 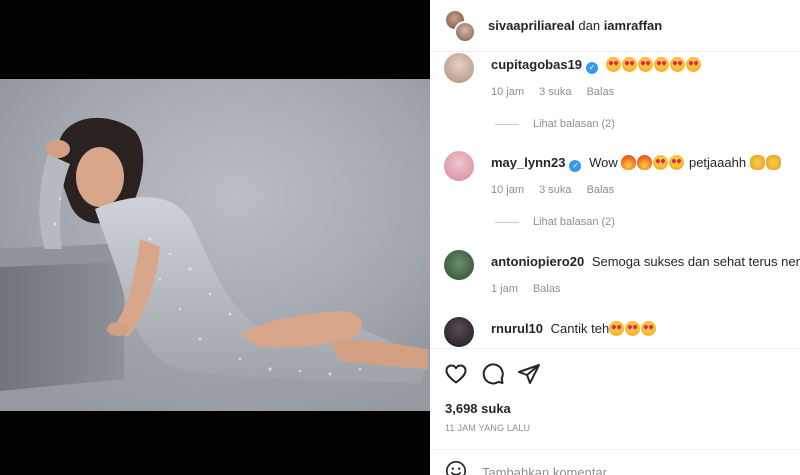 I want to click on comment-username: rnurul10, so click(x=517, y=328).